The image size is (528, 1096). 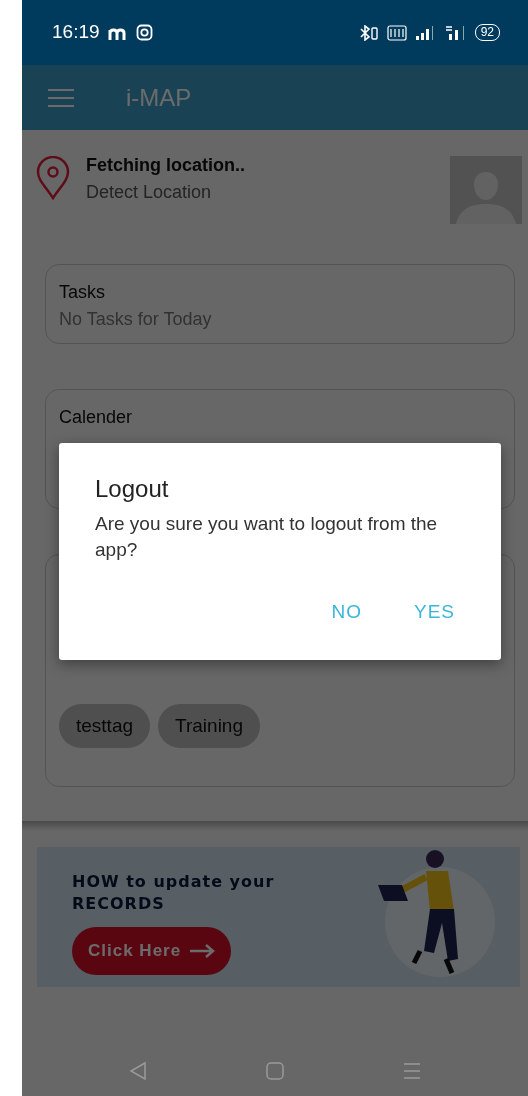 I want to click on dialog-title: Logout, so click(x=132, y=489).